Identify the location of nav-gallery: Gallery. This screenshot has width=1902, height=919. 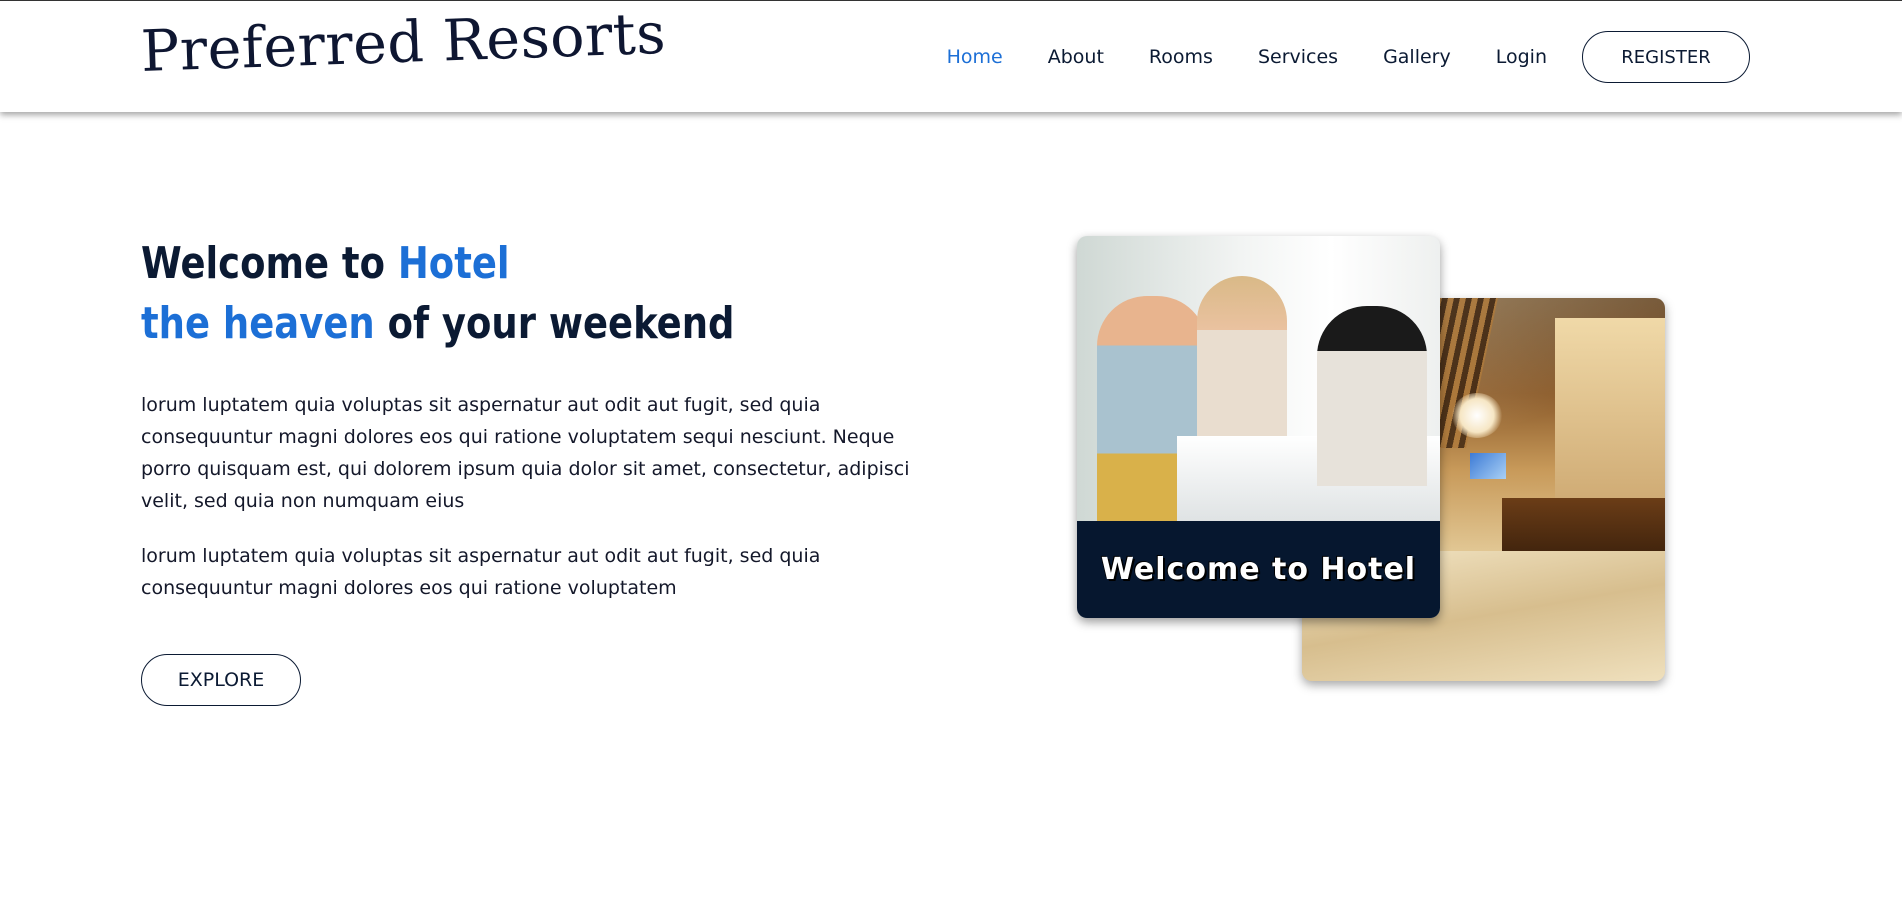
(1417, 57).